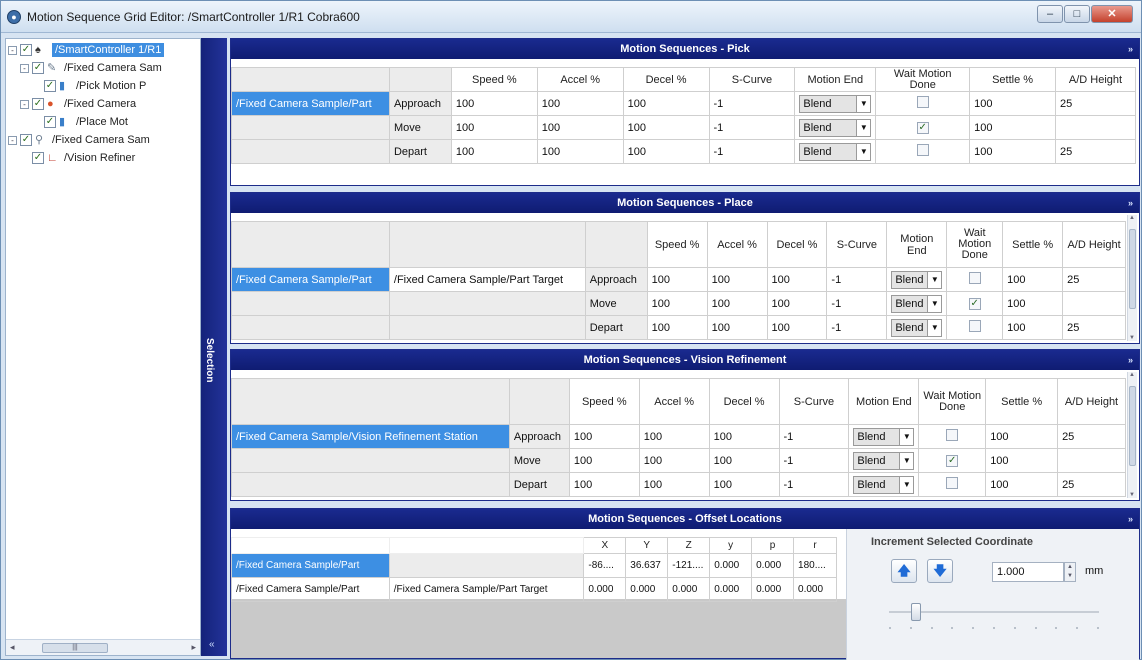 Image resolution: width=1142 pixels, height=660 pixels. What do you see at coordinates (1132, 426) in the screenshot?
I see `scroll-thumb` at bounding box center [1132, 426].